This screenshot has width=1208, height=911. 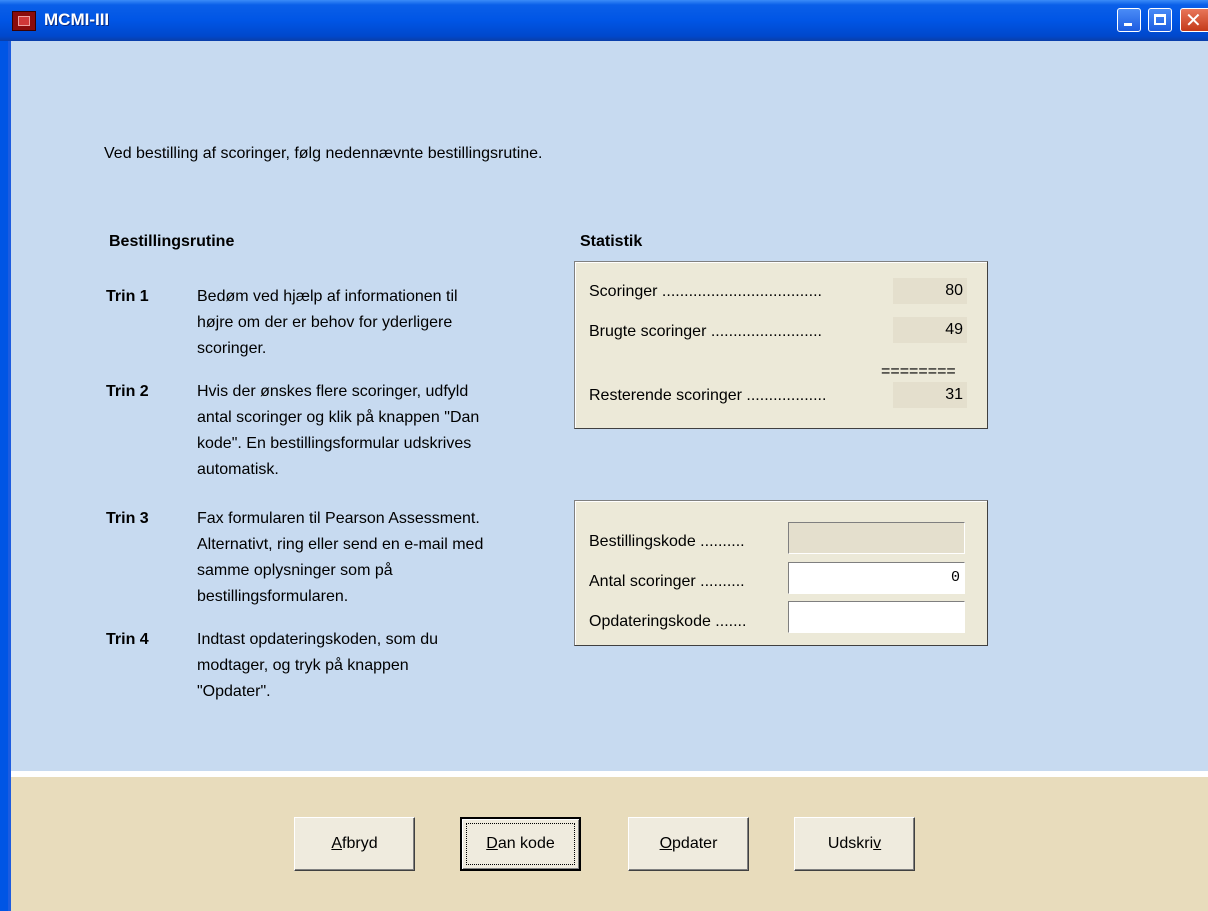 What do you see at coordinates (492, 843) in the screenshot?
I see `generate-accelerator: D` at bounding box center [492, 843].